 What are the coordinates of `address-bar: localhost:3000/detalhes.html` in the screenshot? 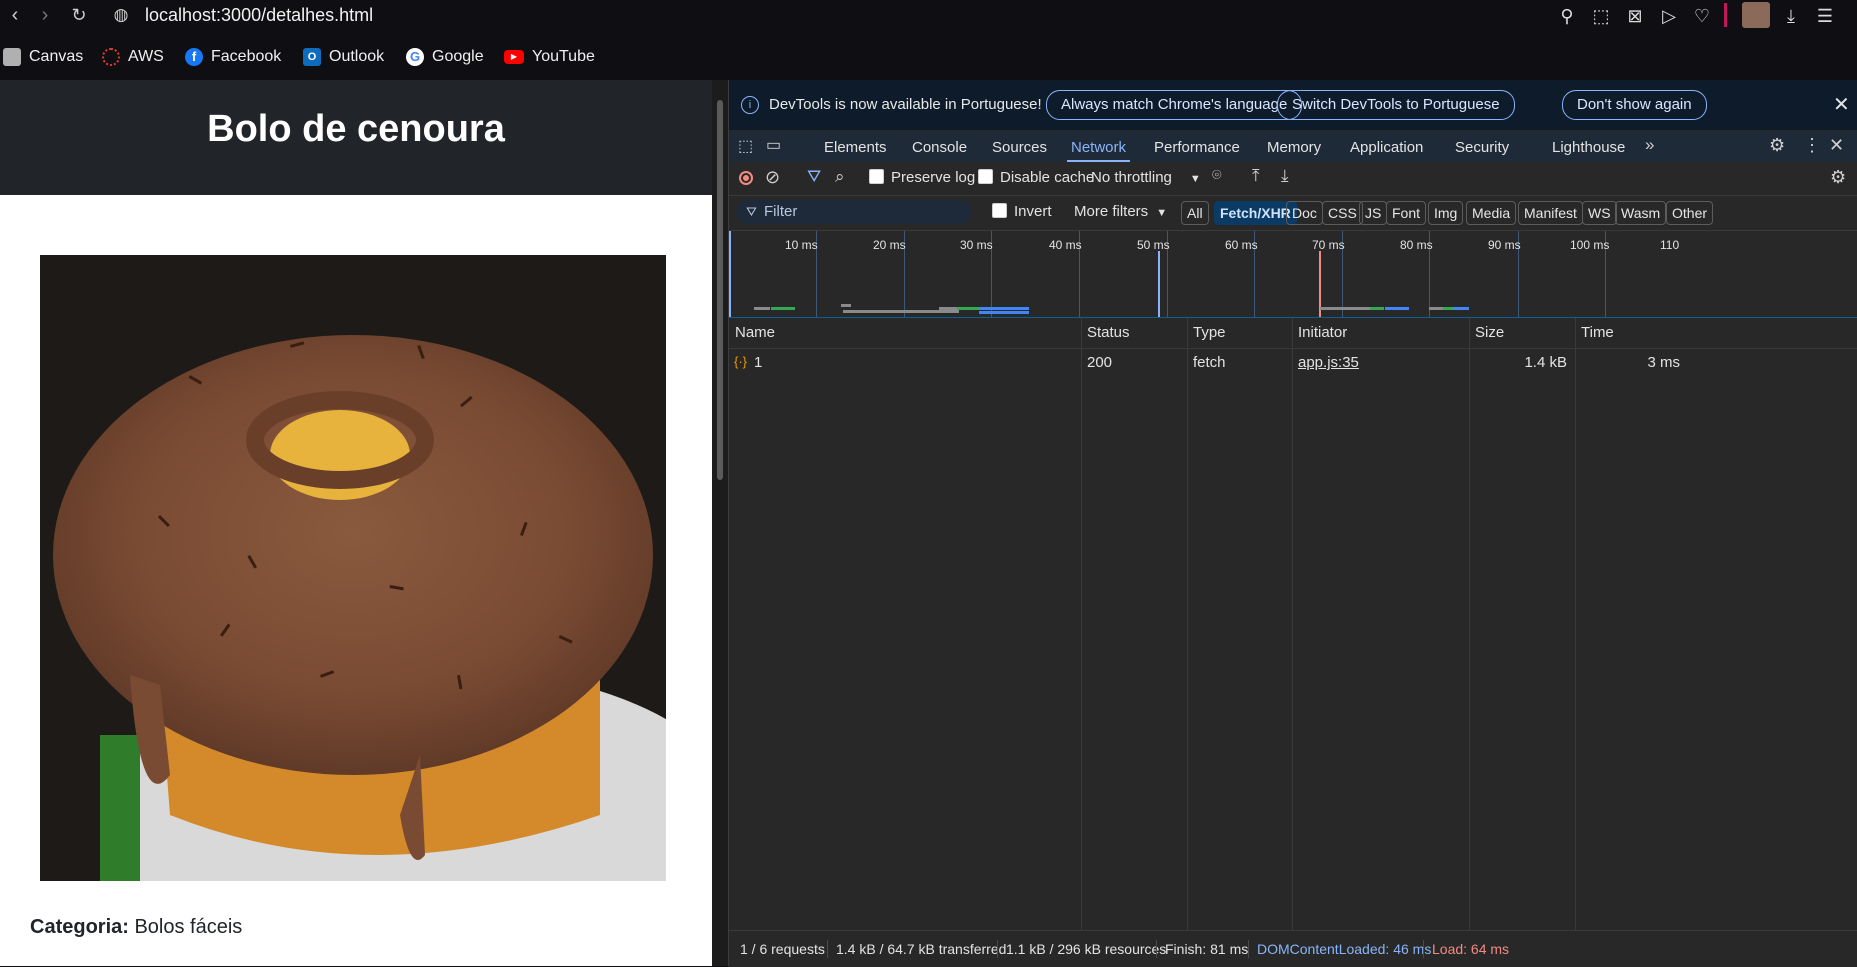 It's located at (259, 15).